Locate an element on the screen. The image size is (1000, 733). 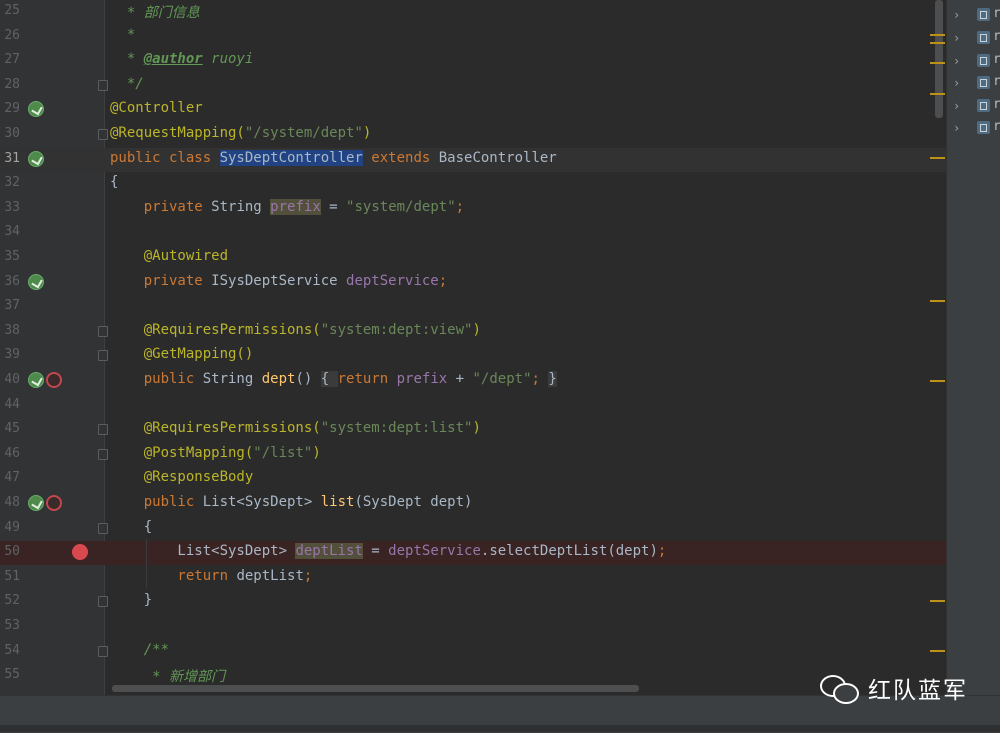
code-line: 35 @Autowired is located at coordinates (473, 258).